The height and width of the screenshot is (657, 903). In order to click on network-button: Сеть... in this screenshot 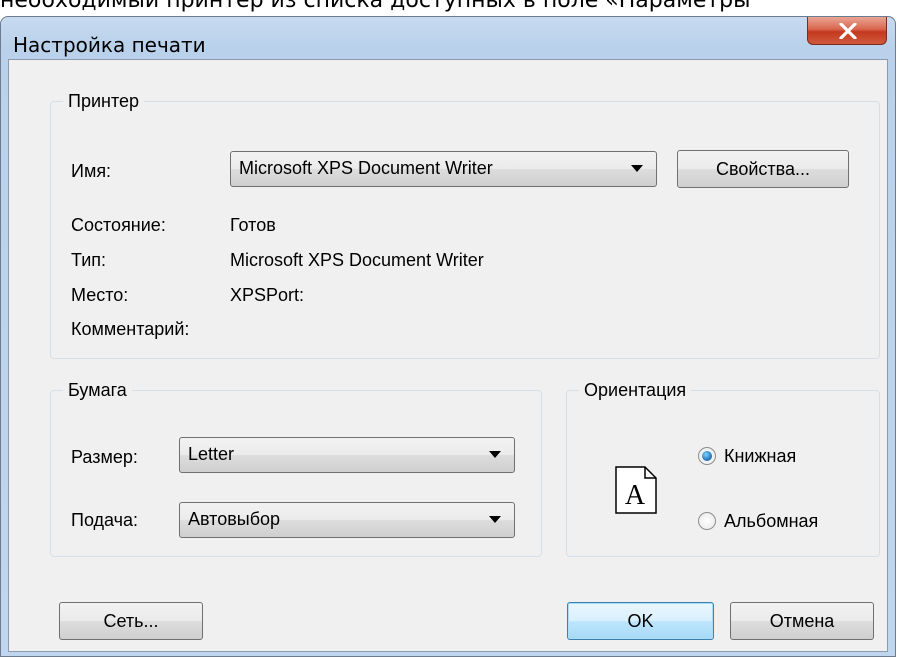, I will do `click(131, 621)`.